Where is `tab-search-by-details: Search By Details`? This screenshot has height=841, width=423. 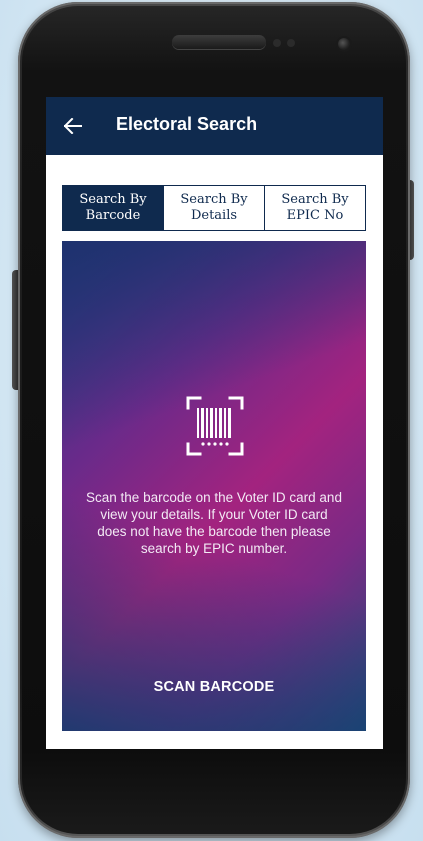
tab-search-by-details: Search By Details is located at coordinates (214, 208).